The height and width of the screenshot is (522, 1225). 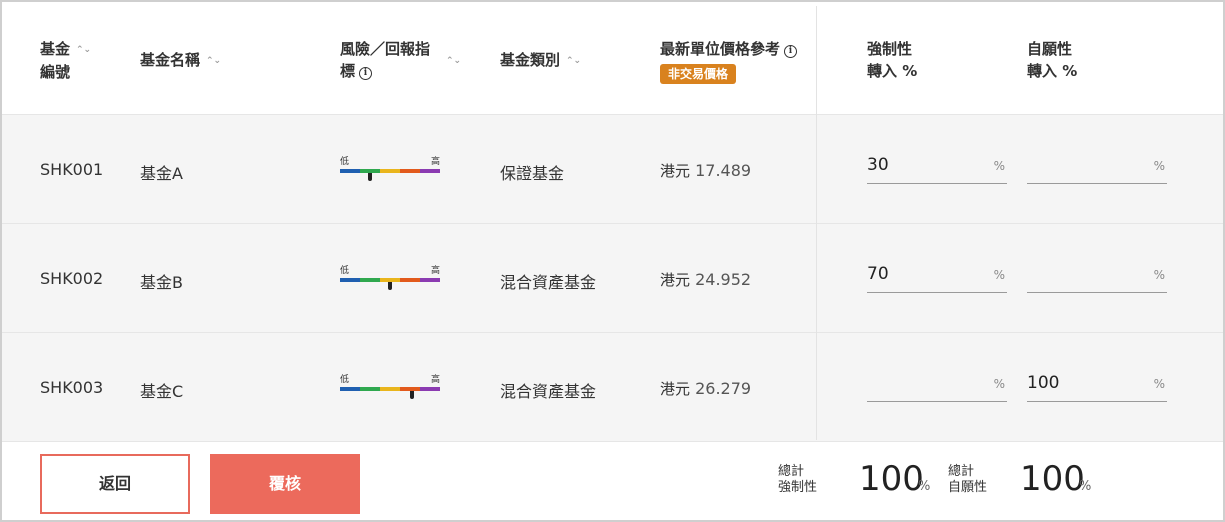 I want to click on header-fund-code: 基金 ⌃⌄ 編號, so click(x=65, y=60).